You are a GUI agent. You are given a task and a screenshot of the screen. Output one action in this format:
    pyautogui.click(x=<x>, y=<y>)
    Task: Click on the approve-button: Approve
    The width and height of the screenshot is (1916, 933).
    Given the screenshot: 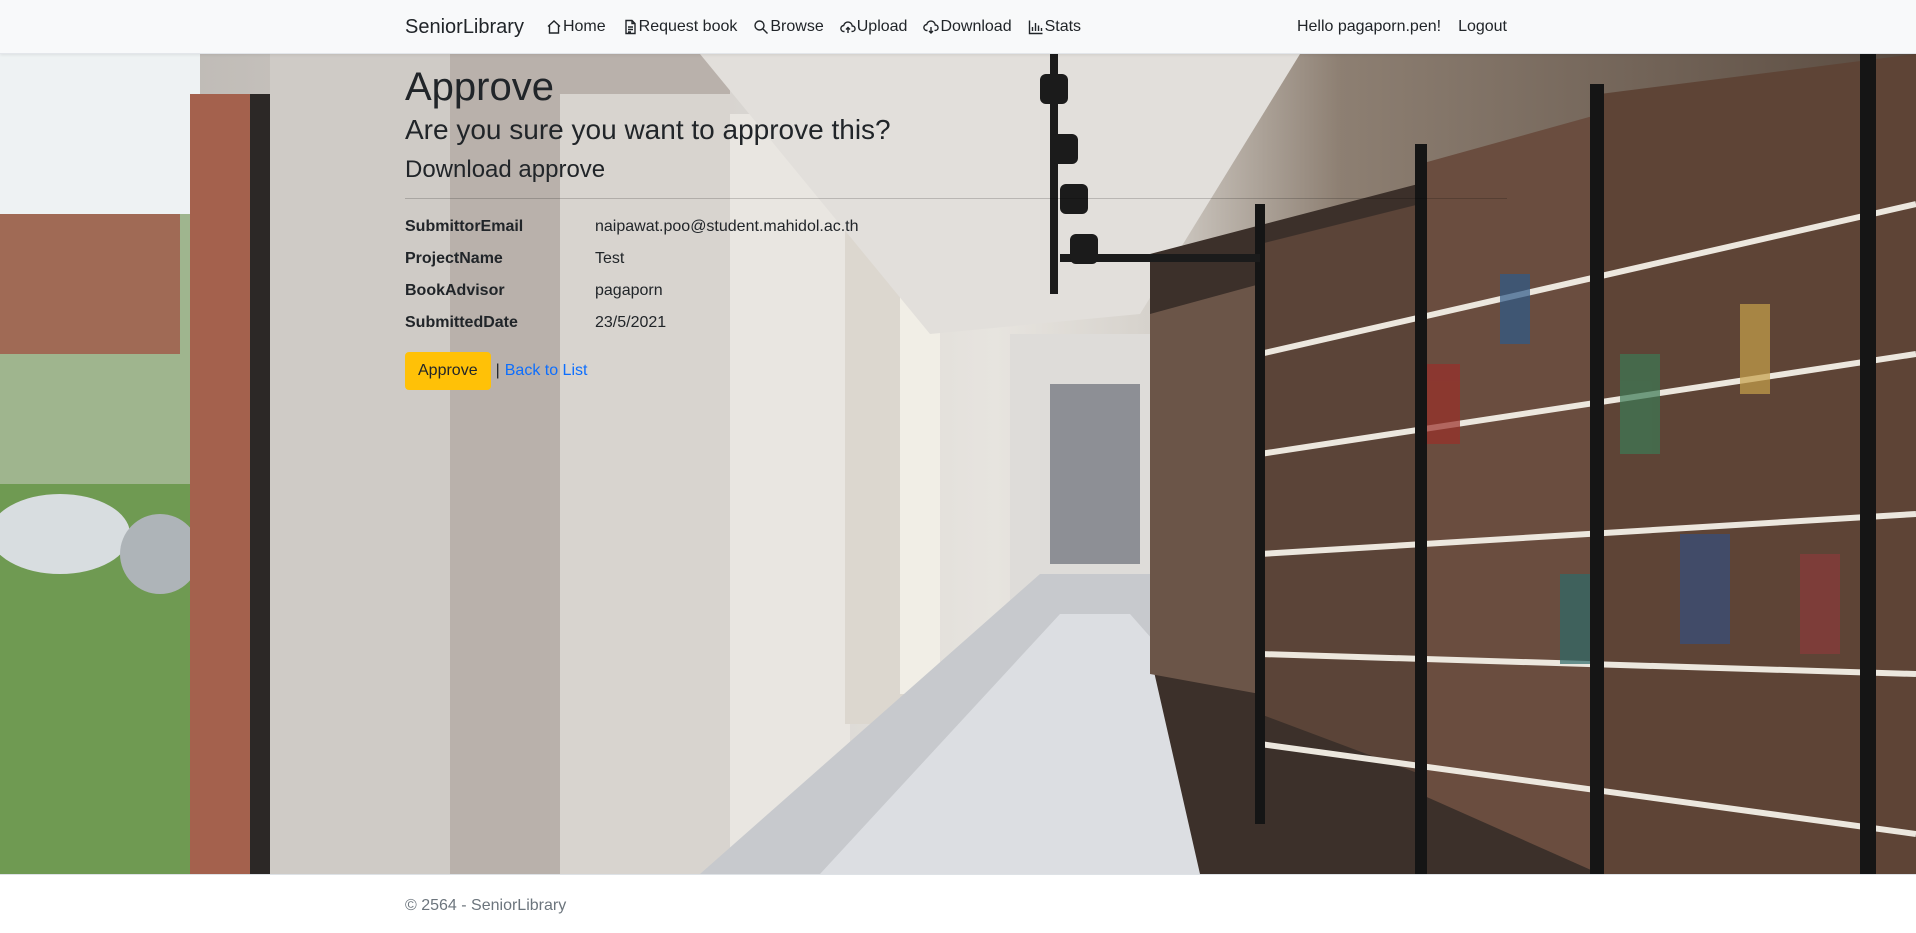 What is the action you would take?
    pyautogui.click(x=448, y=371)
    